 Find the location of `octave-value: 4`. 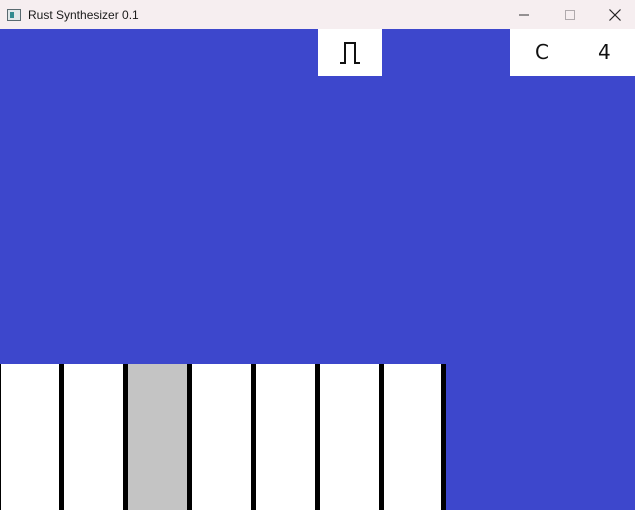

octave-value: 4 is located at coordinates (604, 52).